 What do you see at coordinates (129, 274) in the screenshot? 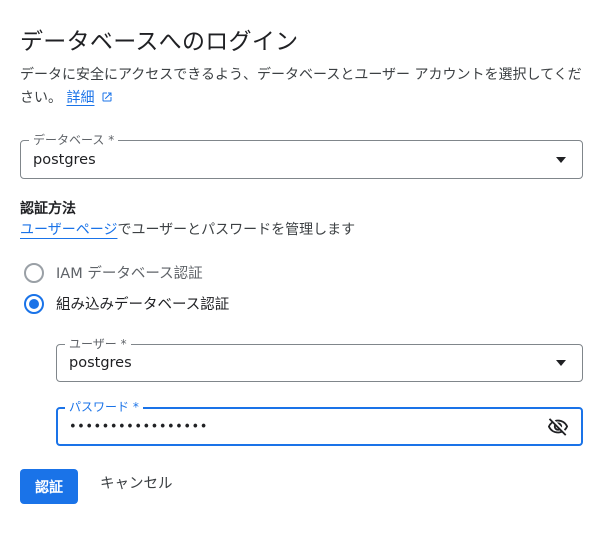
I see `radio-iam-auth-label: IAM データベース認証` at bounding box center [129, 274].